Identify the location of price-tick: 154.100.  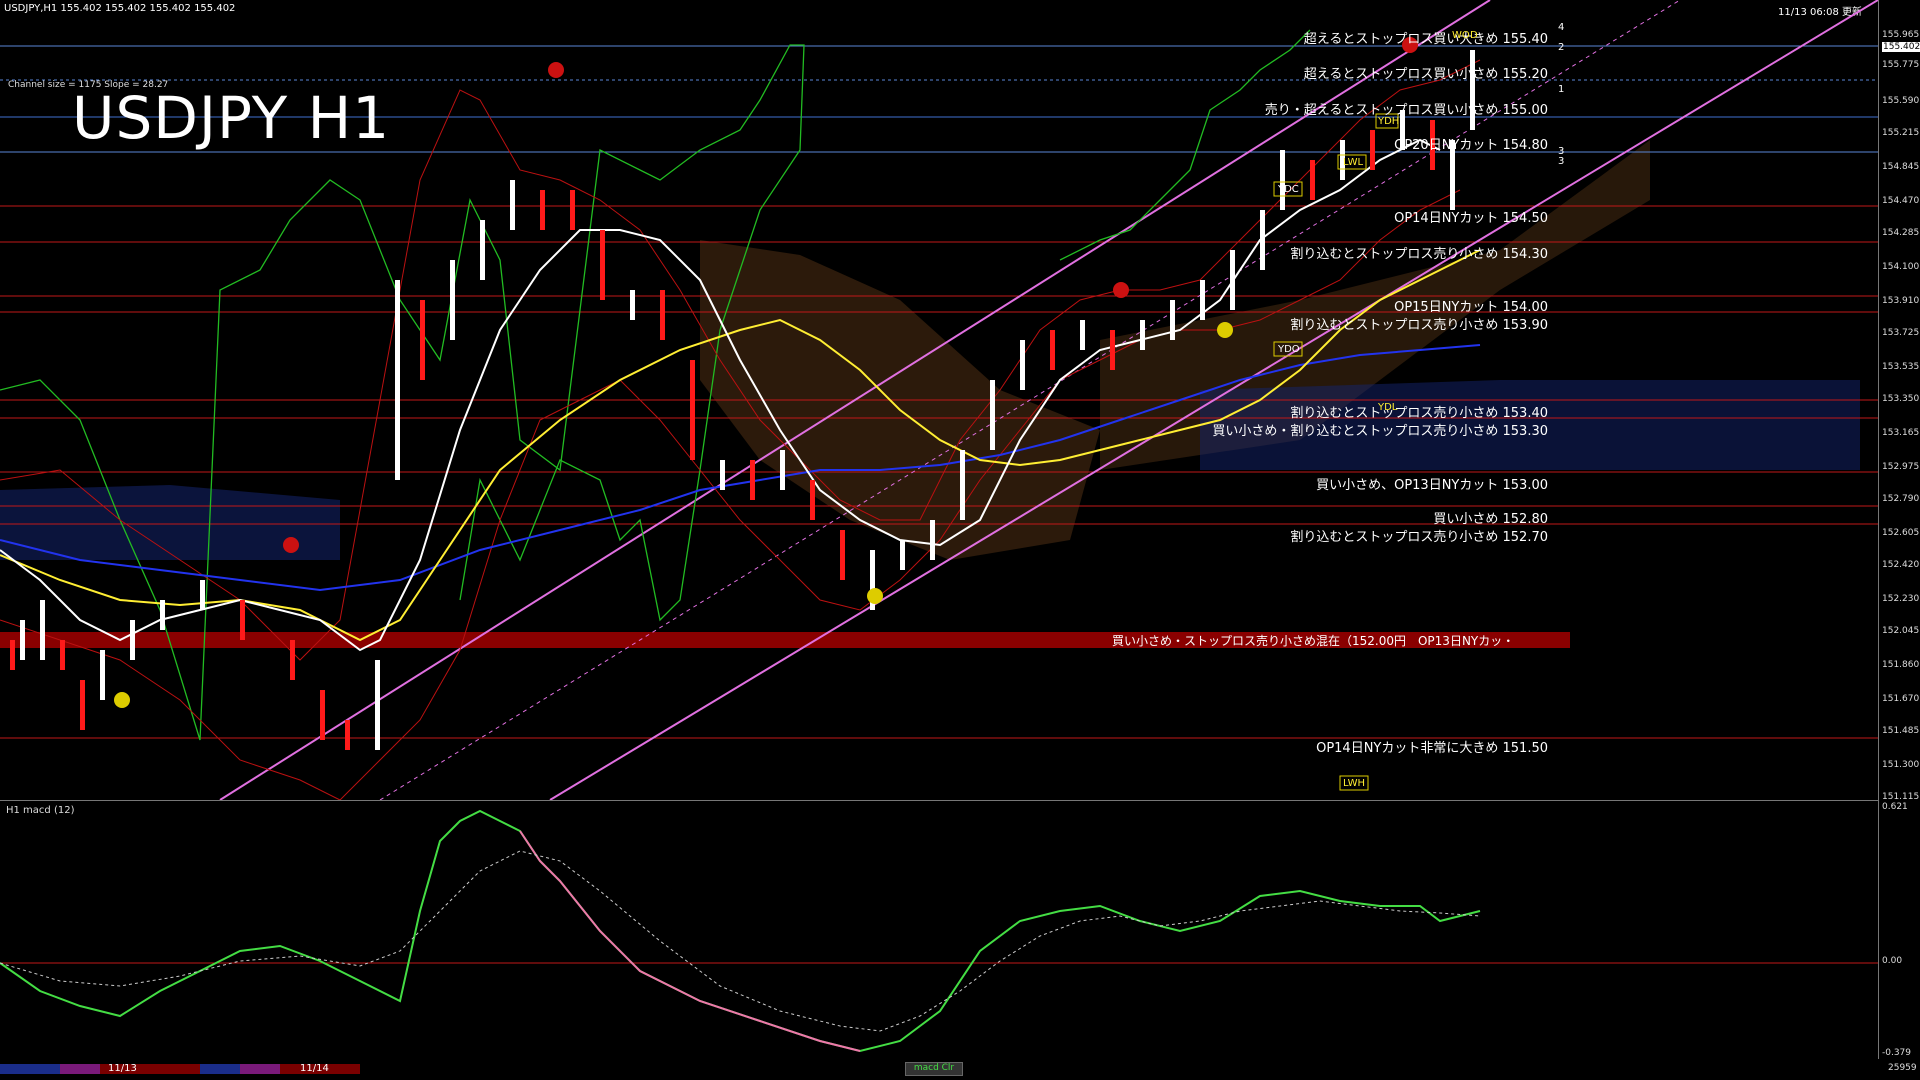
(1901, 267).